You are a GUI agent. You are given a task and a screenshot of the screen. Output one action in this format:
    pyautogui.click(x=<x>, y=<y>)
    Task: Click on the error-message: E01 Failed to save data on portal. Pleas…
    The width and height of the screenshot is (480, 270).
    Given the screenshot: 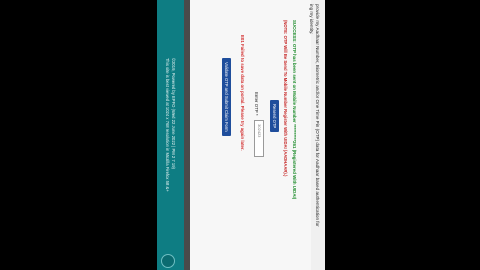 What is the action you would take?
    pyautogui.click(x=242, y=93)
    